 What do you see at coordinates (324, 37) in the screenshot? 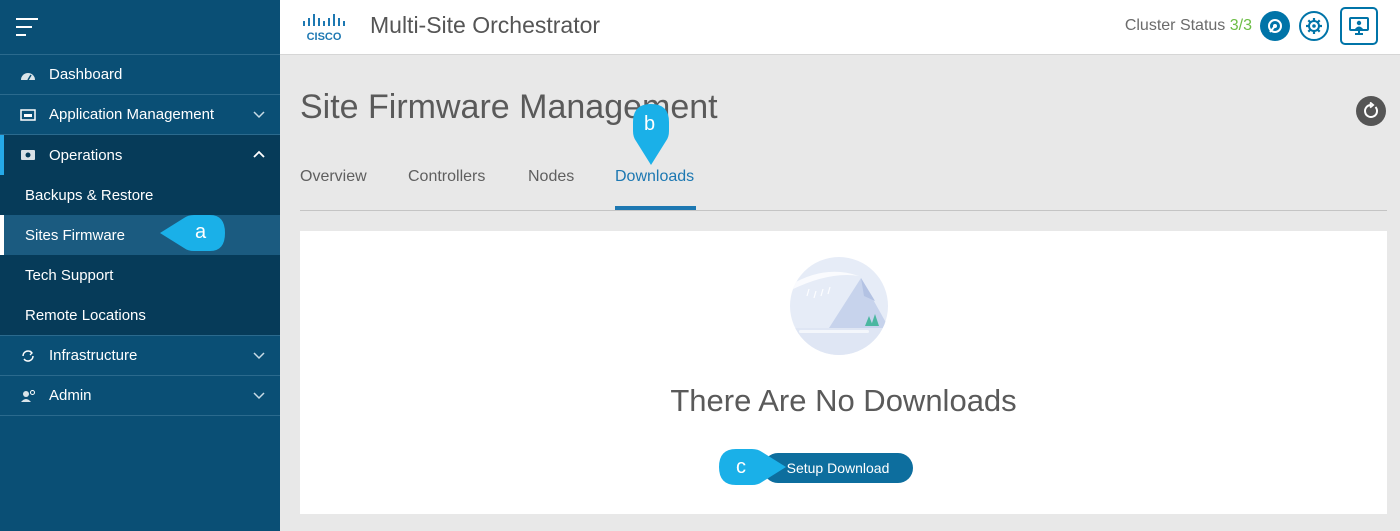
I see `svg-text: CISCO` at bounding box center [324, 37].